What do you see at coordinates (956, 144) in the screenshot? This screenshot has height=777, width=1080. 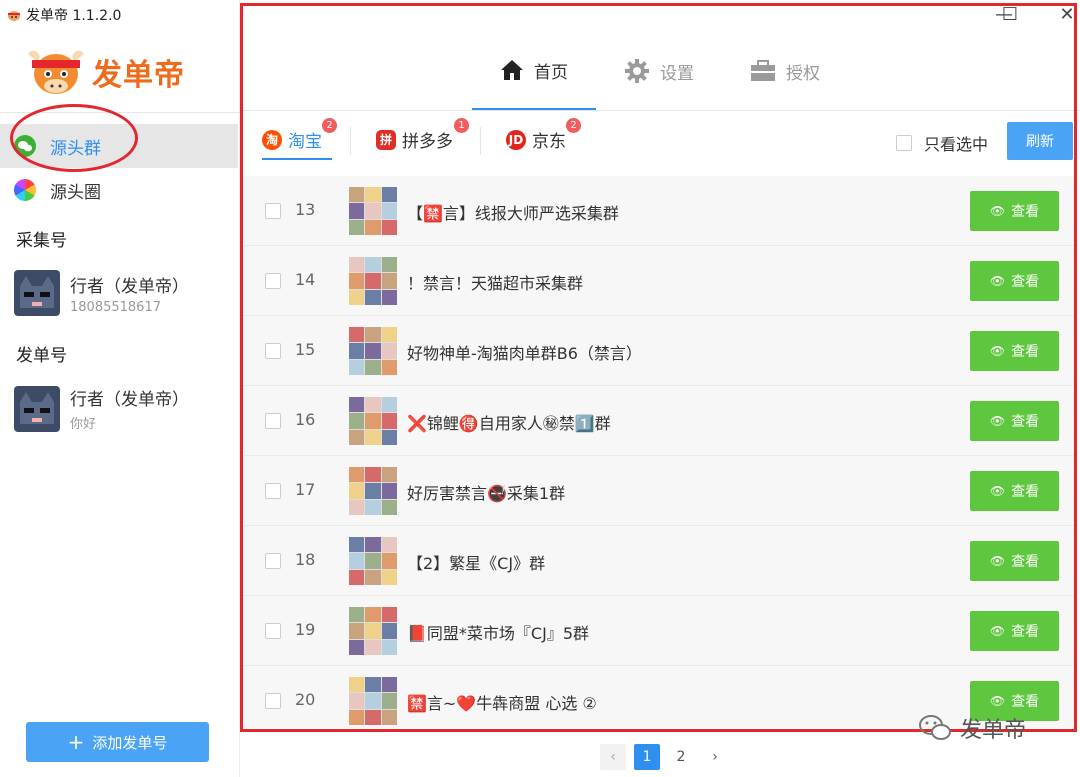 I see `only-selected-label: 只看选中` at bounding box center [956, 144].